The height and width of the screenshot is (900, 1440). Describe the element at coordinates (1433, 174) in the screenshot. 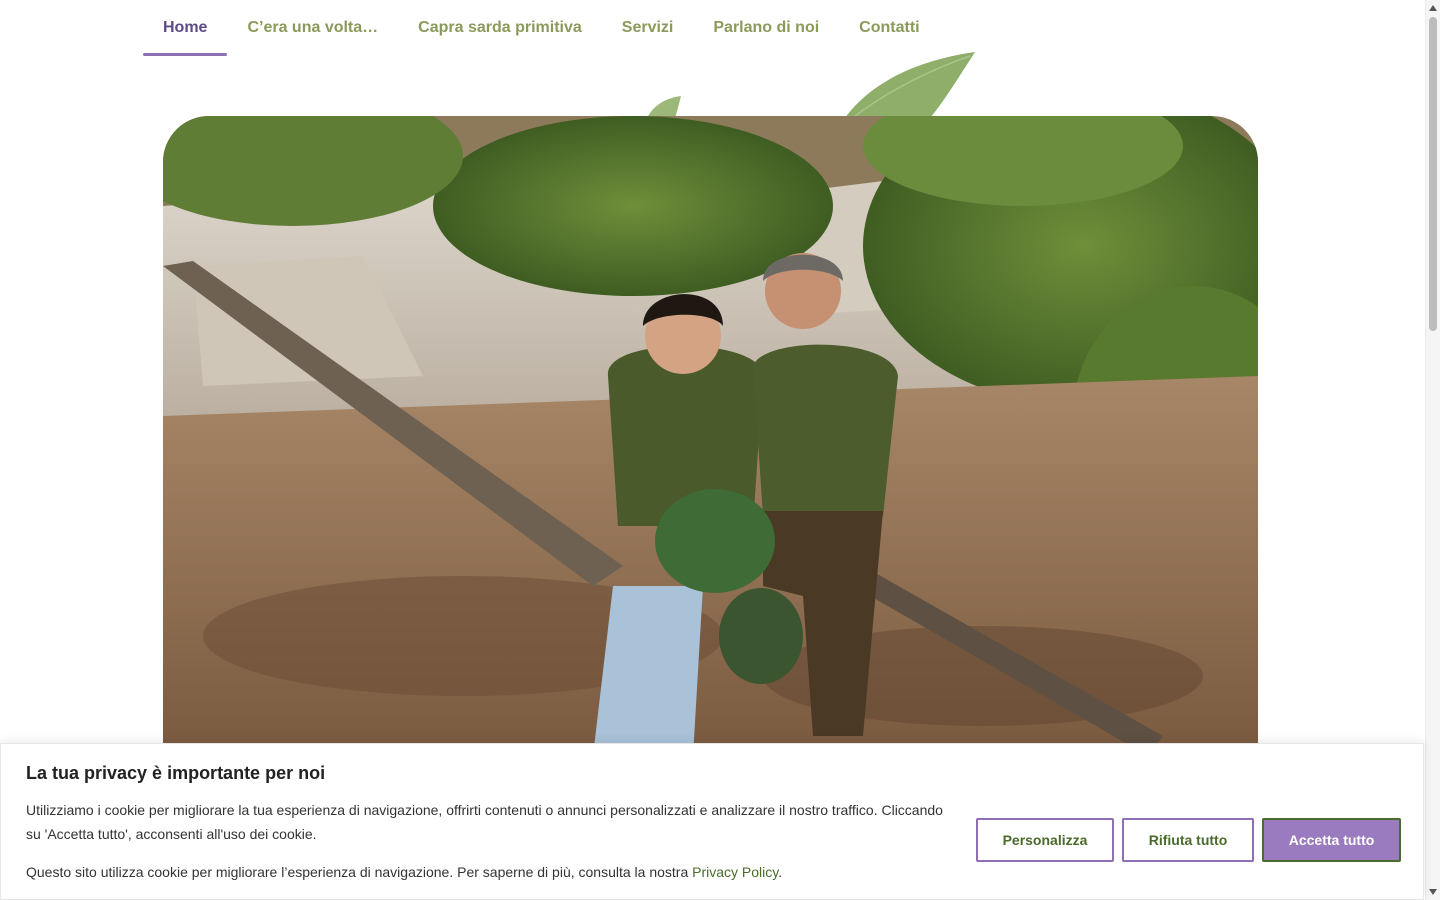

I see `scrollbar-thumb` at that location.